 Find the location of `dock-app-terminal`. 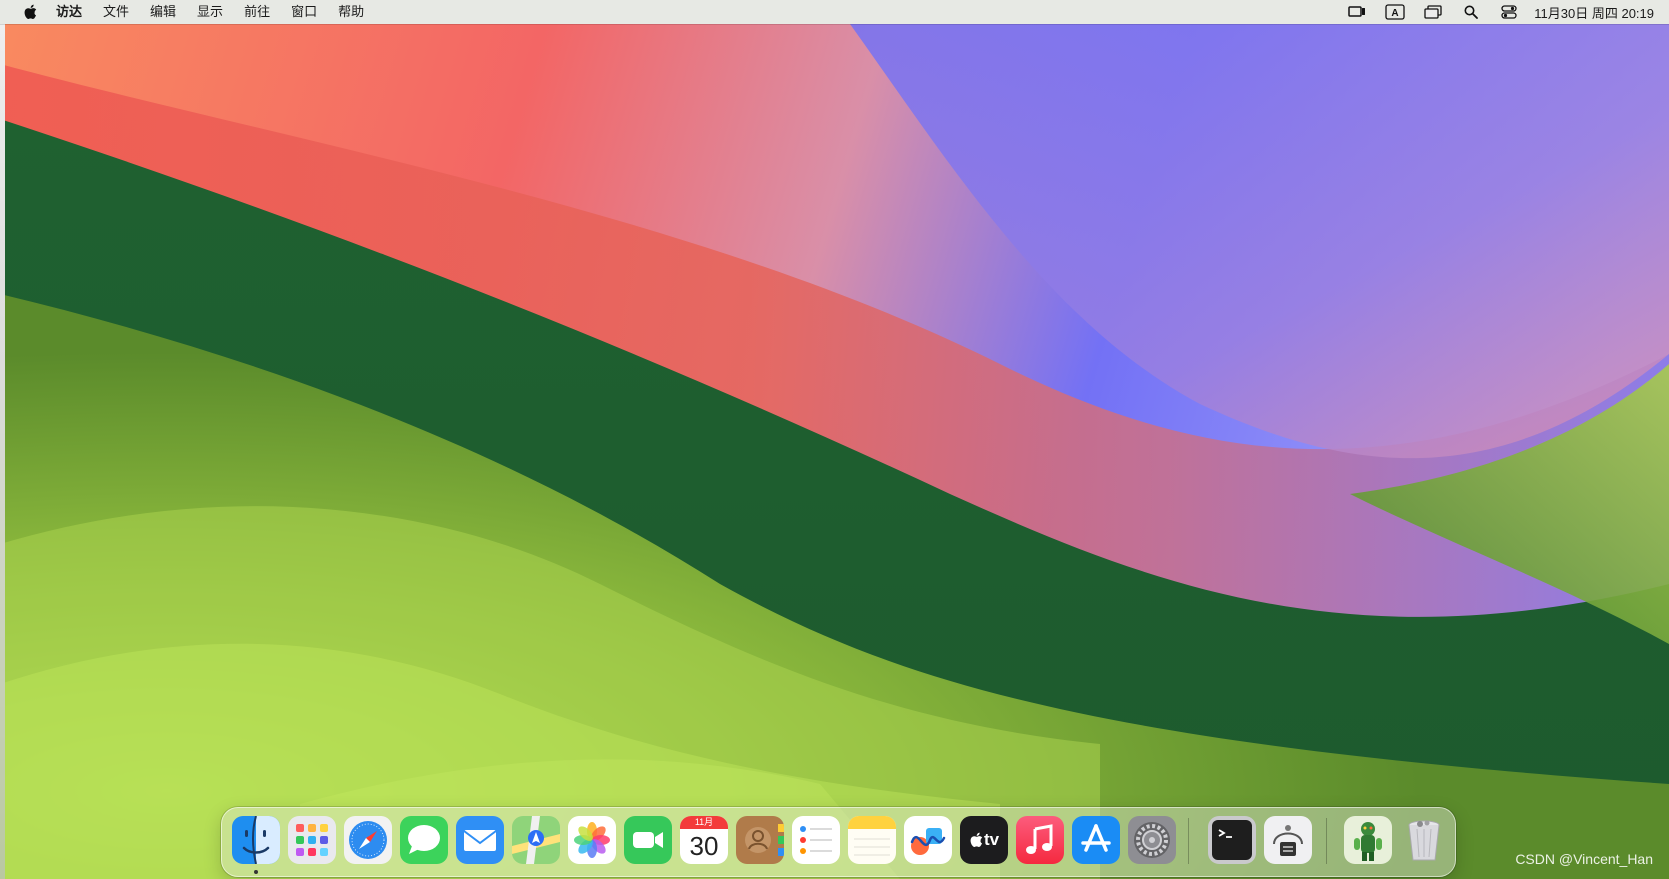

dock-app-terminal is located at coordinates (1232, 840).